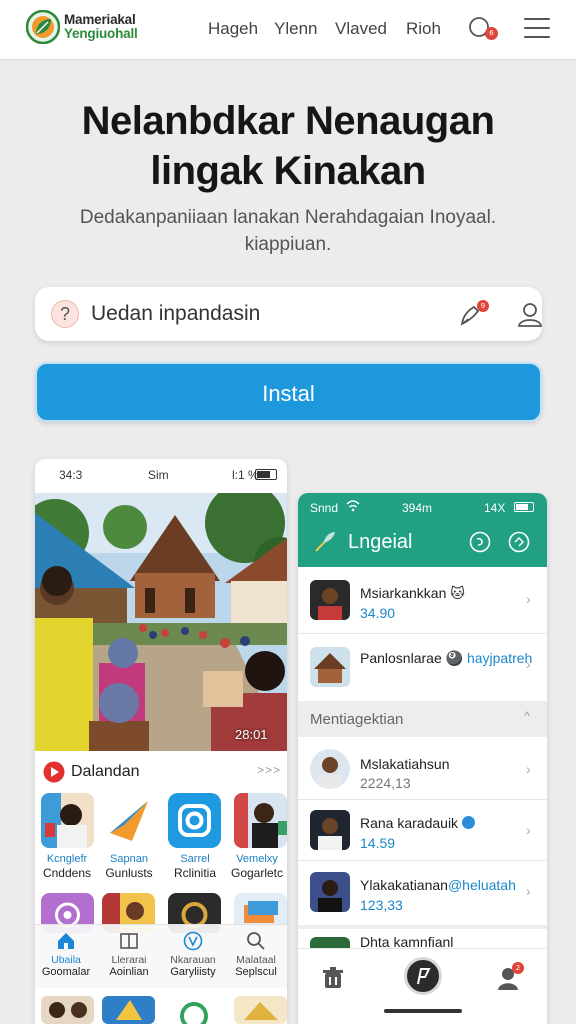 The width and height of the screenshot is (576, 1024). What do you see at coordinates (193, 972) in the screenshot?
I see `bottom-nav-v-line2: Garyliisty` at bounding box center [193, 972].